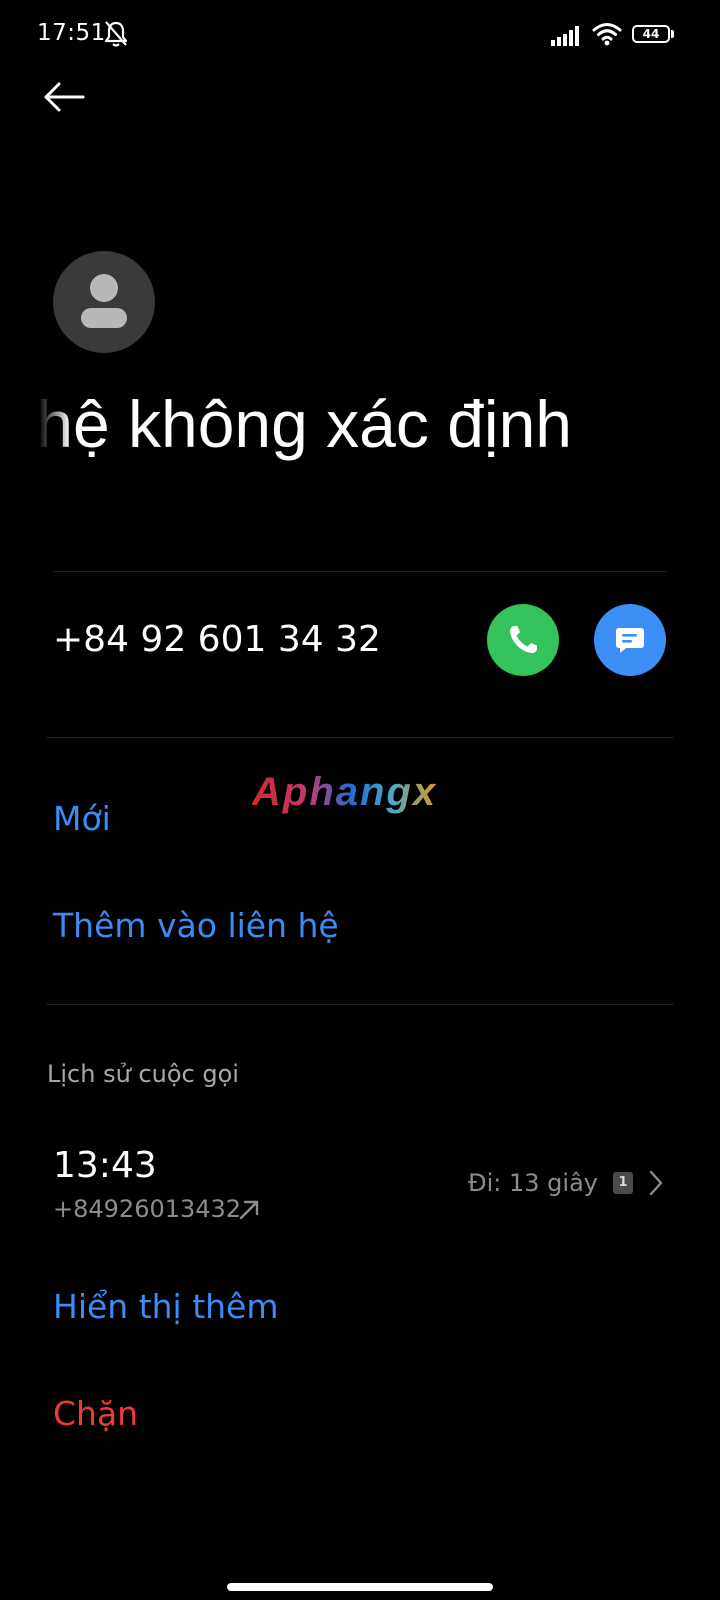 The width and height of the screenshot is (720, 1600). What do you see at coordinates (105, 1165) in the screenshot?
I see `call-time: 13:43` at bounding box center [105, 1165].